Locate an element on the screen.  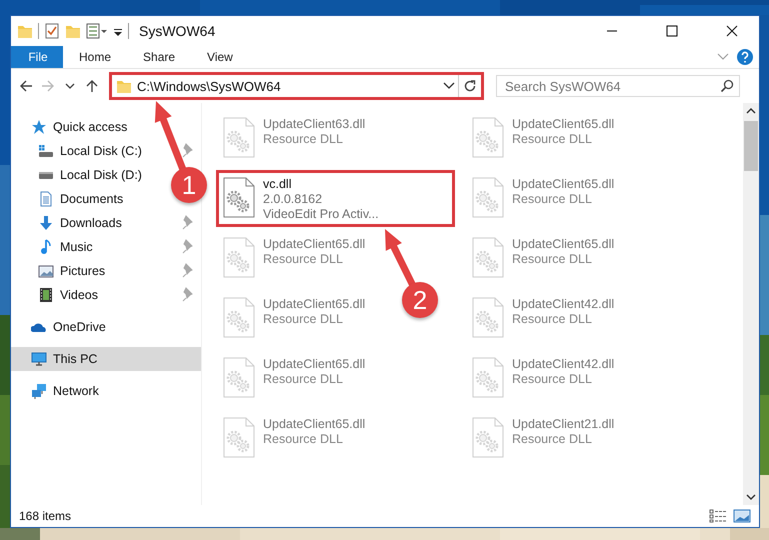
ribbon-tab: Home is located at coordinates (95, 57).